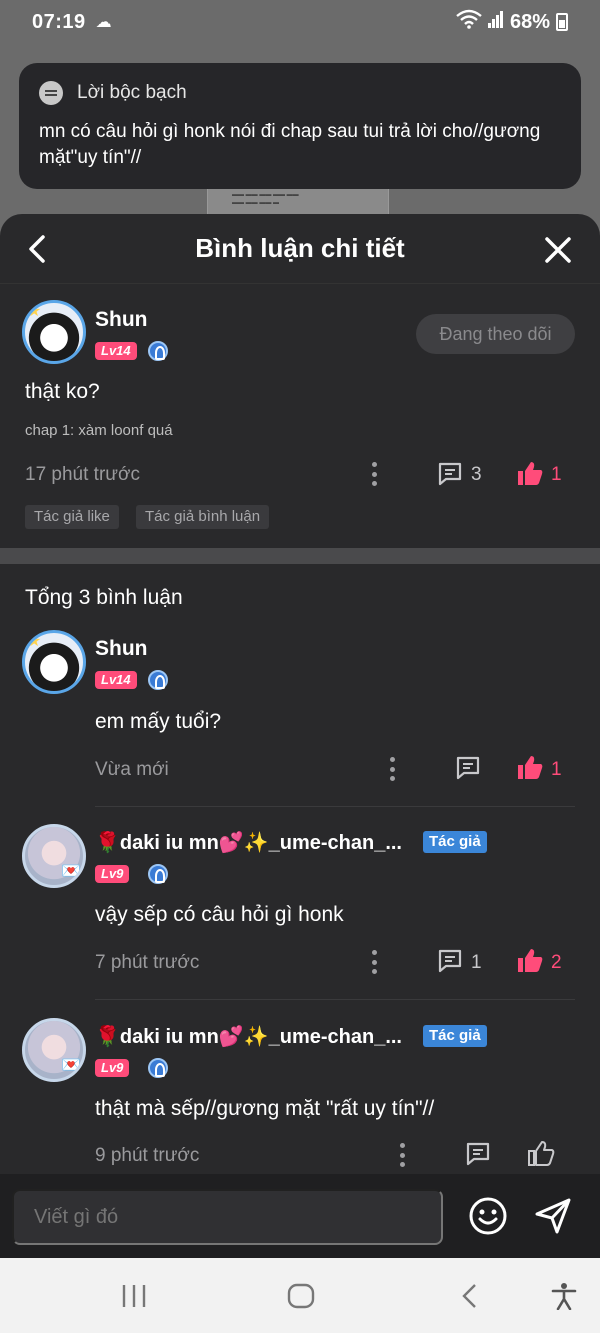 Image resolution: width=600 pixels, height=1333 pixels. I want to click on comment-context: chap 1: xàm loonf quá, so click(99, 430).